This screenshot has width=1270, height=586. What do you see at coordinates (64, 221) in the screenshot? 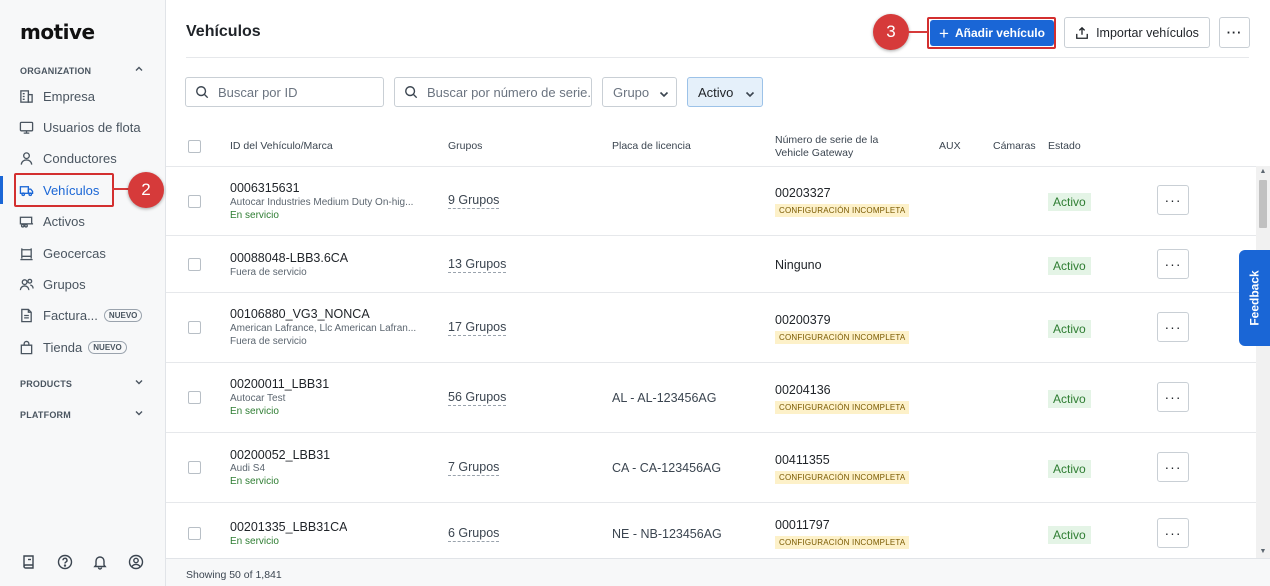
I see `sidebar-item-label: Activos` at bounding box center [64, 221].